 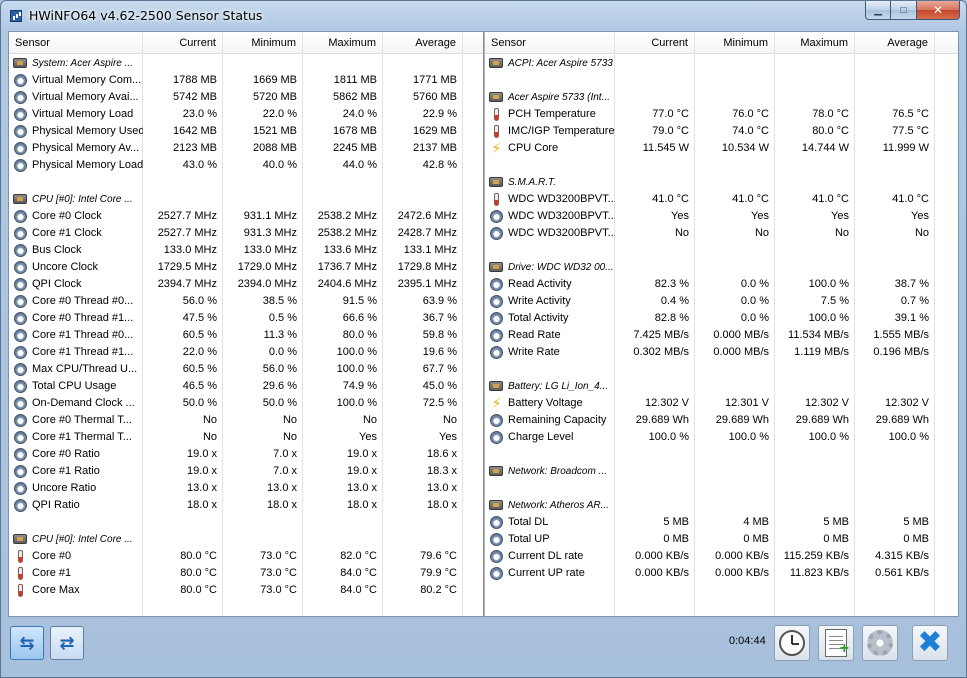 I want to click on value-minimum: 0.5 %, so click(x=282, y=318).